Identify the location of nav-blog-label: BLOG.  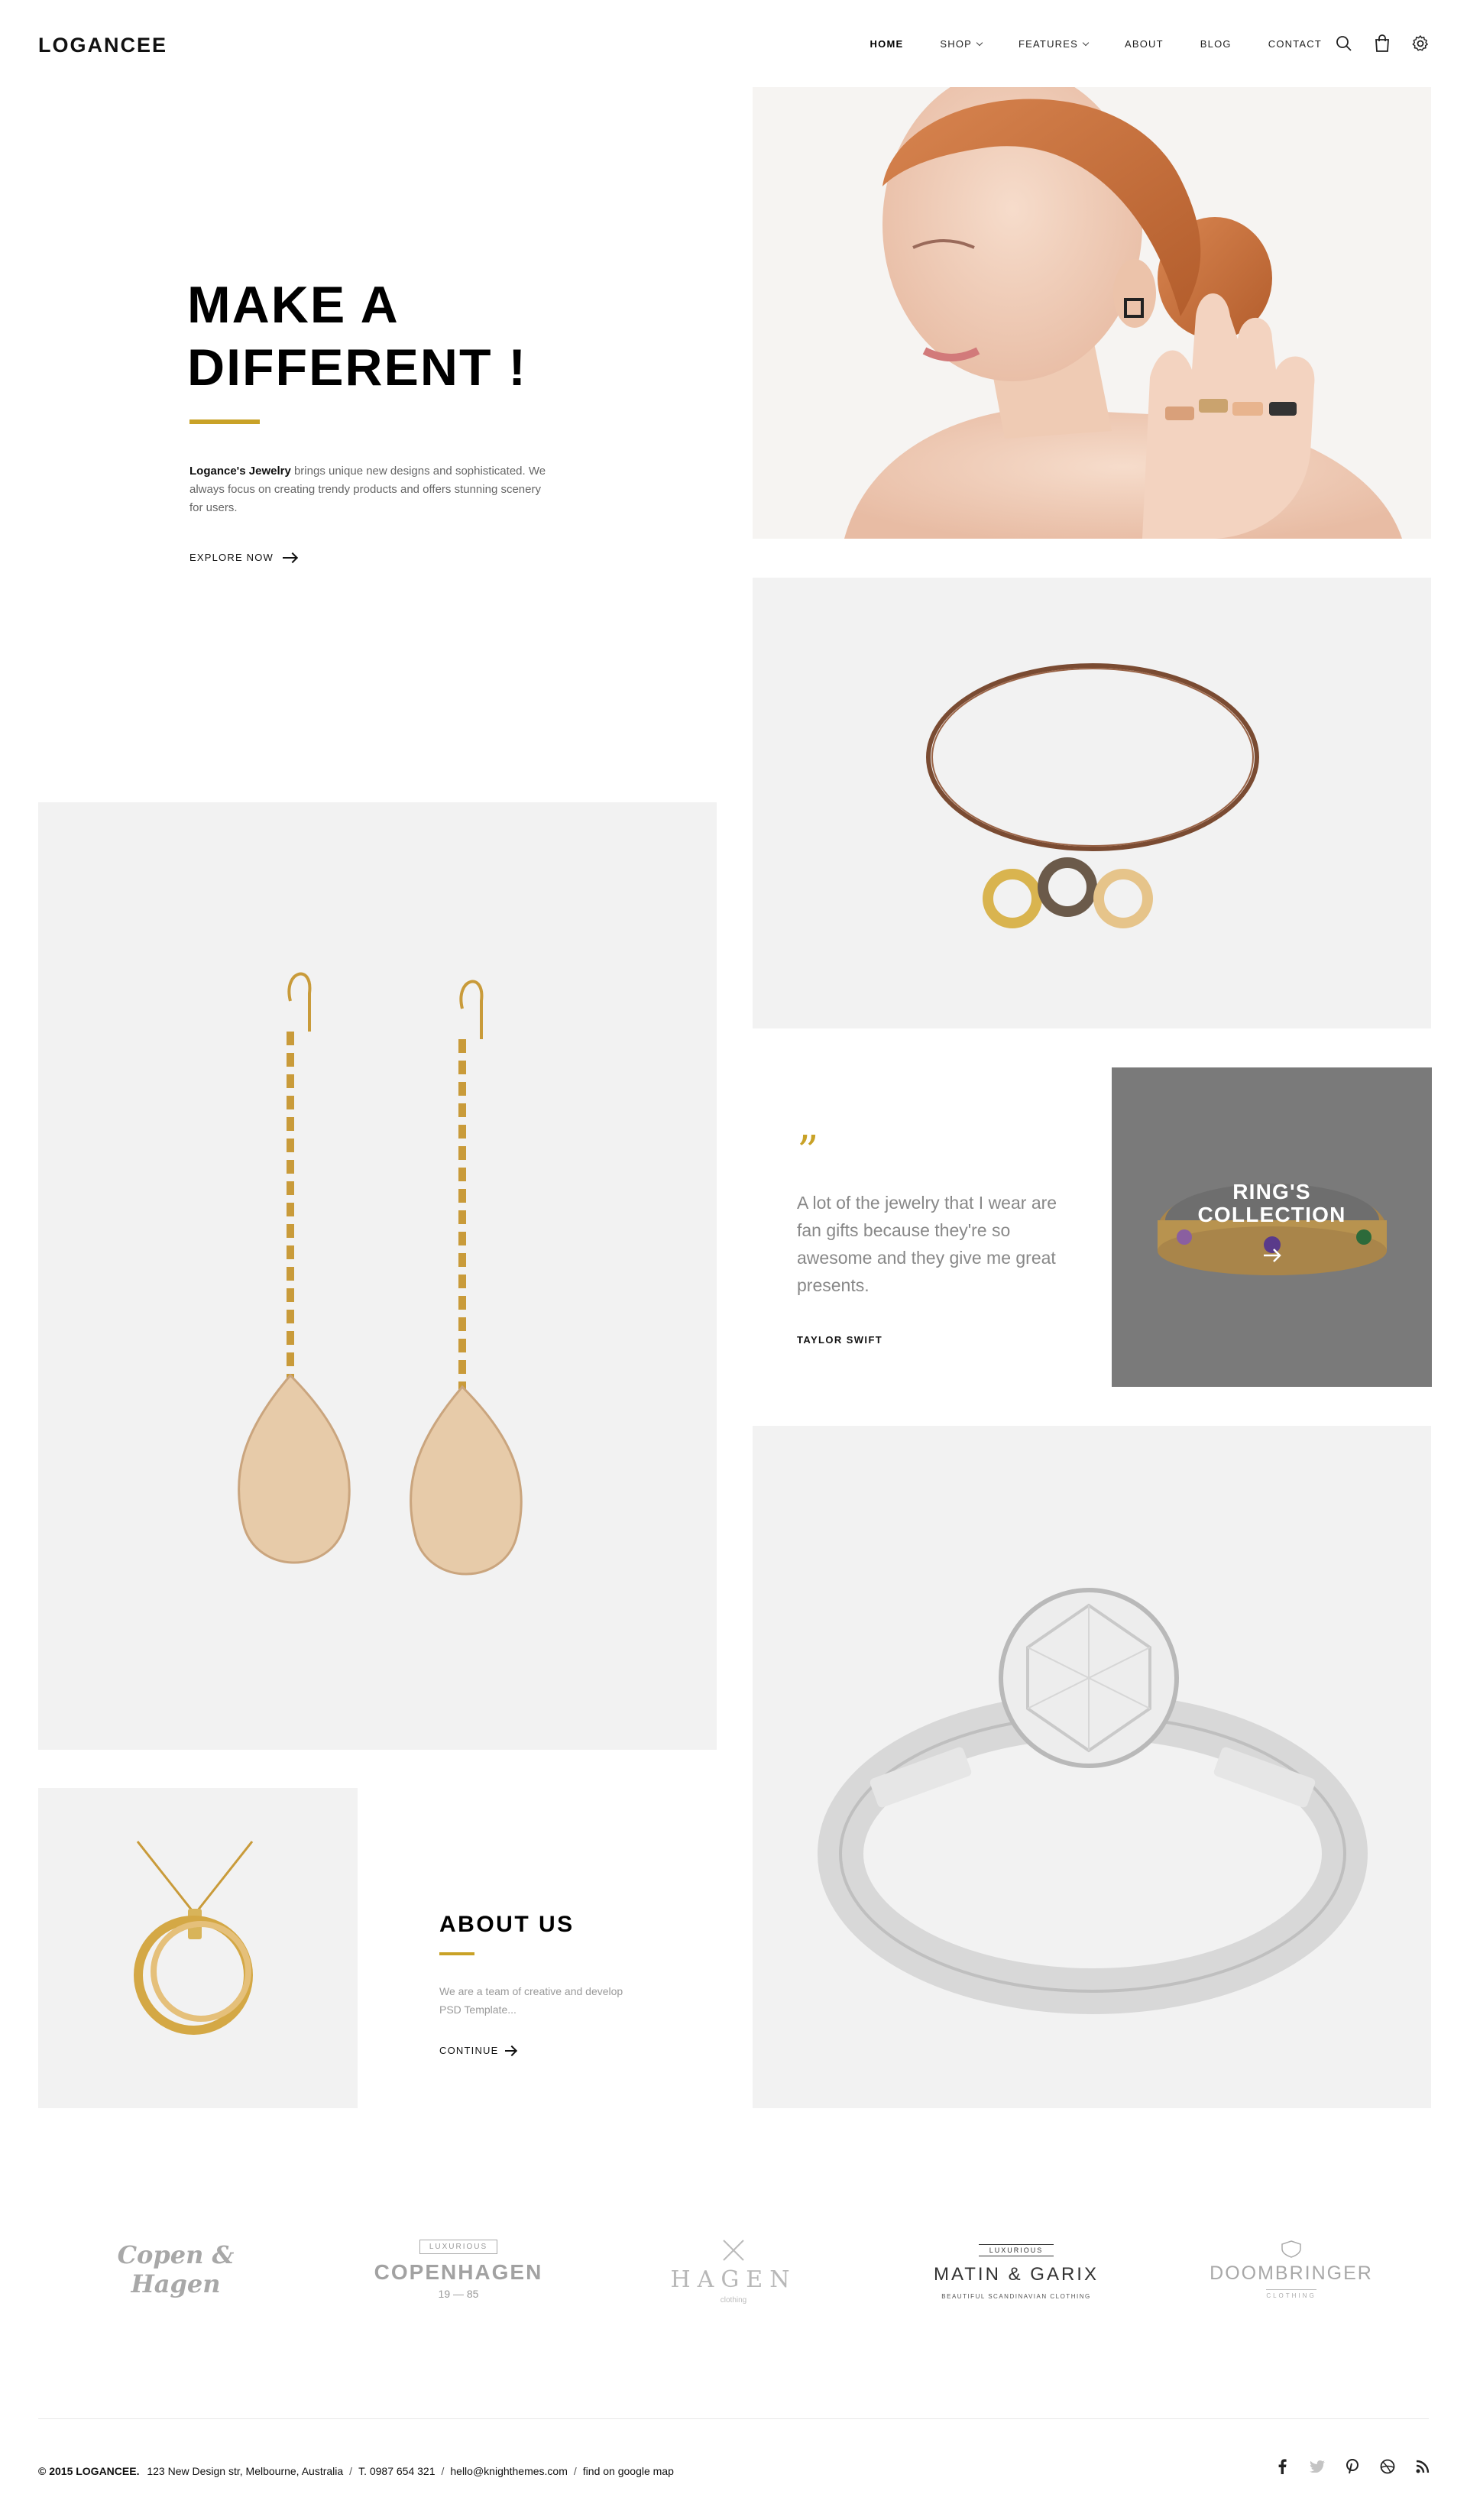
(1216, 44).